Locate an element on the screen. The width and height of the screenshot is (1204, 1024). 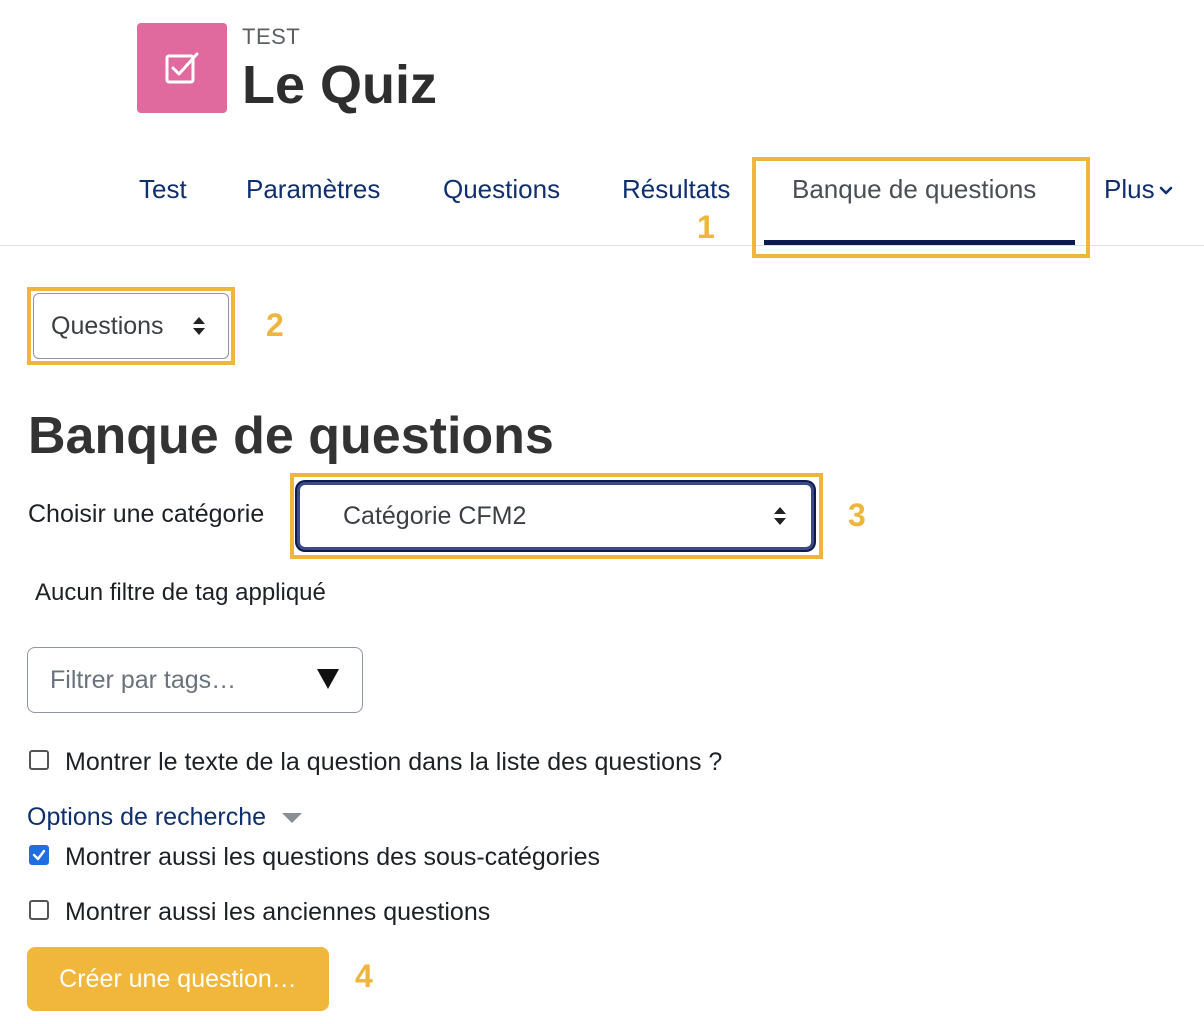
annotation-4: 4 is located at coordinates (364, 976).